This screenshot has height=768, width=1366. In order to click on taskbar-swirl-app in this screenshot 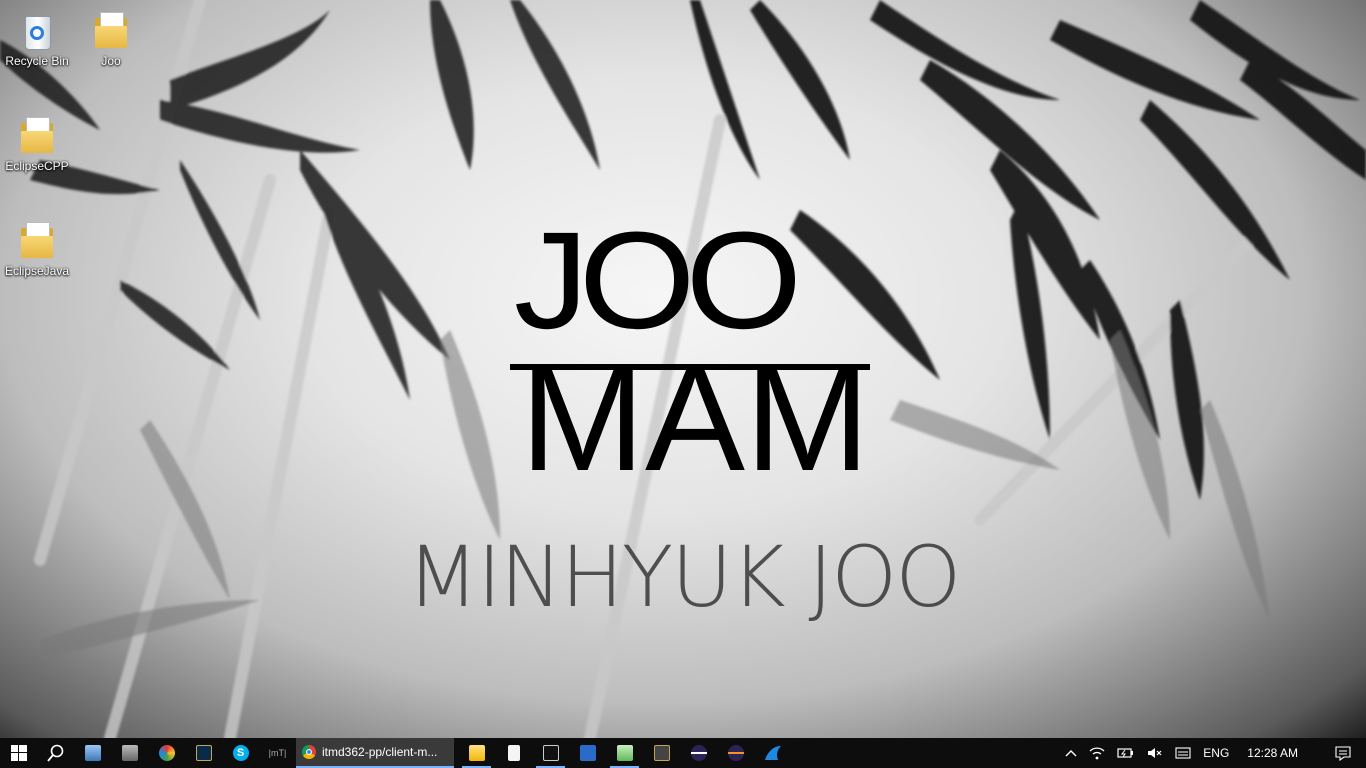, I will do `click(166, 753)`.